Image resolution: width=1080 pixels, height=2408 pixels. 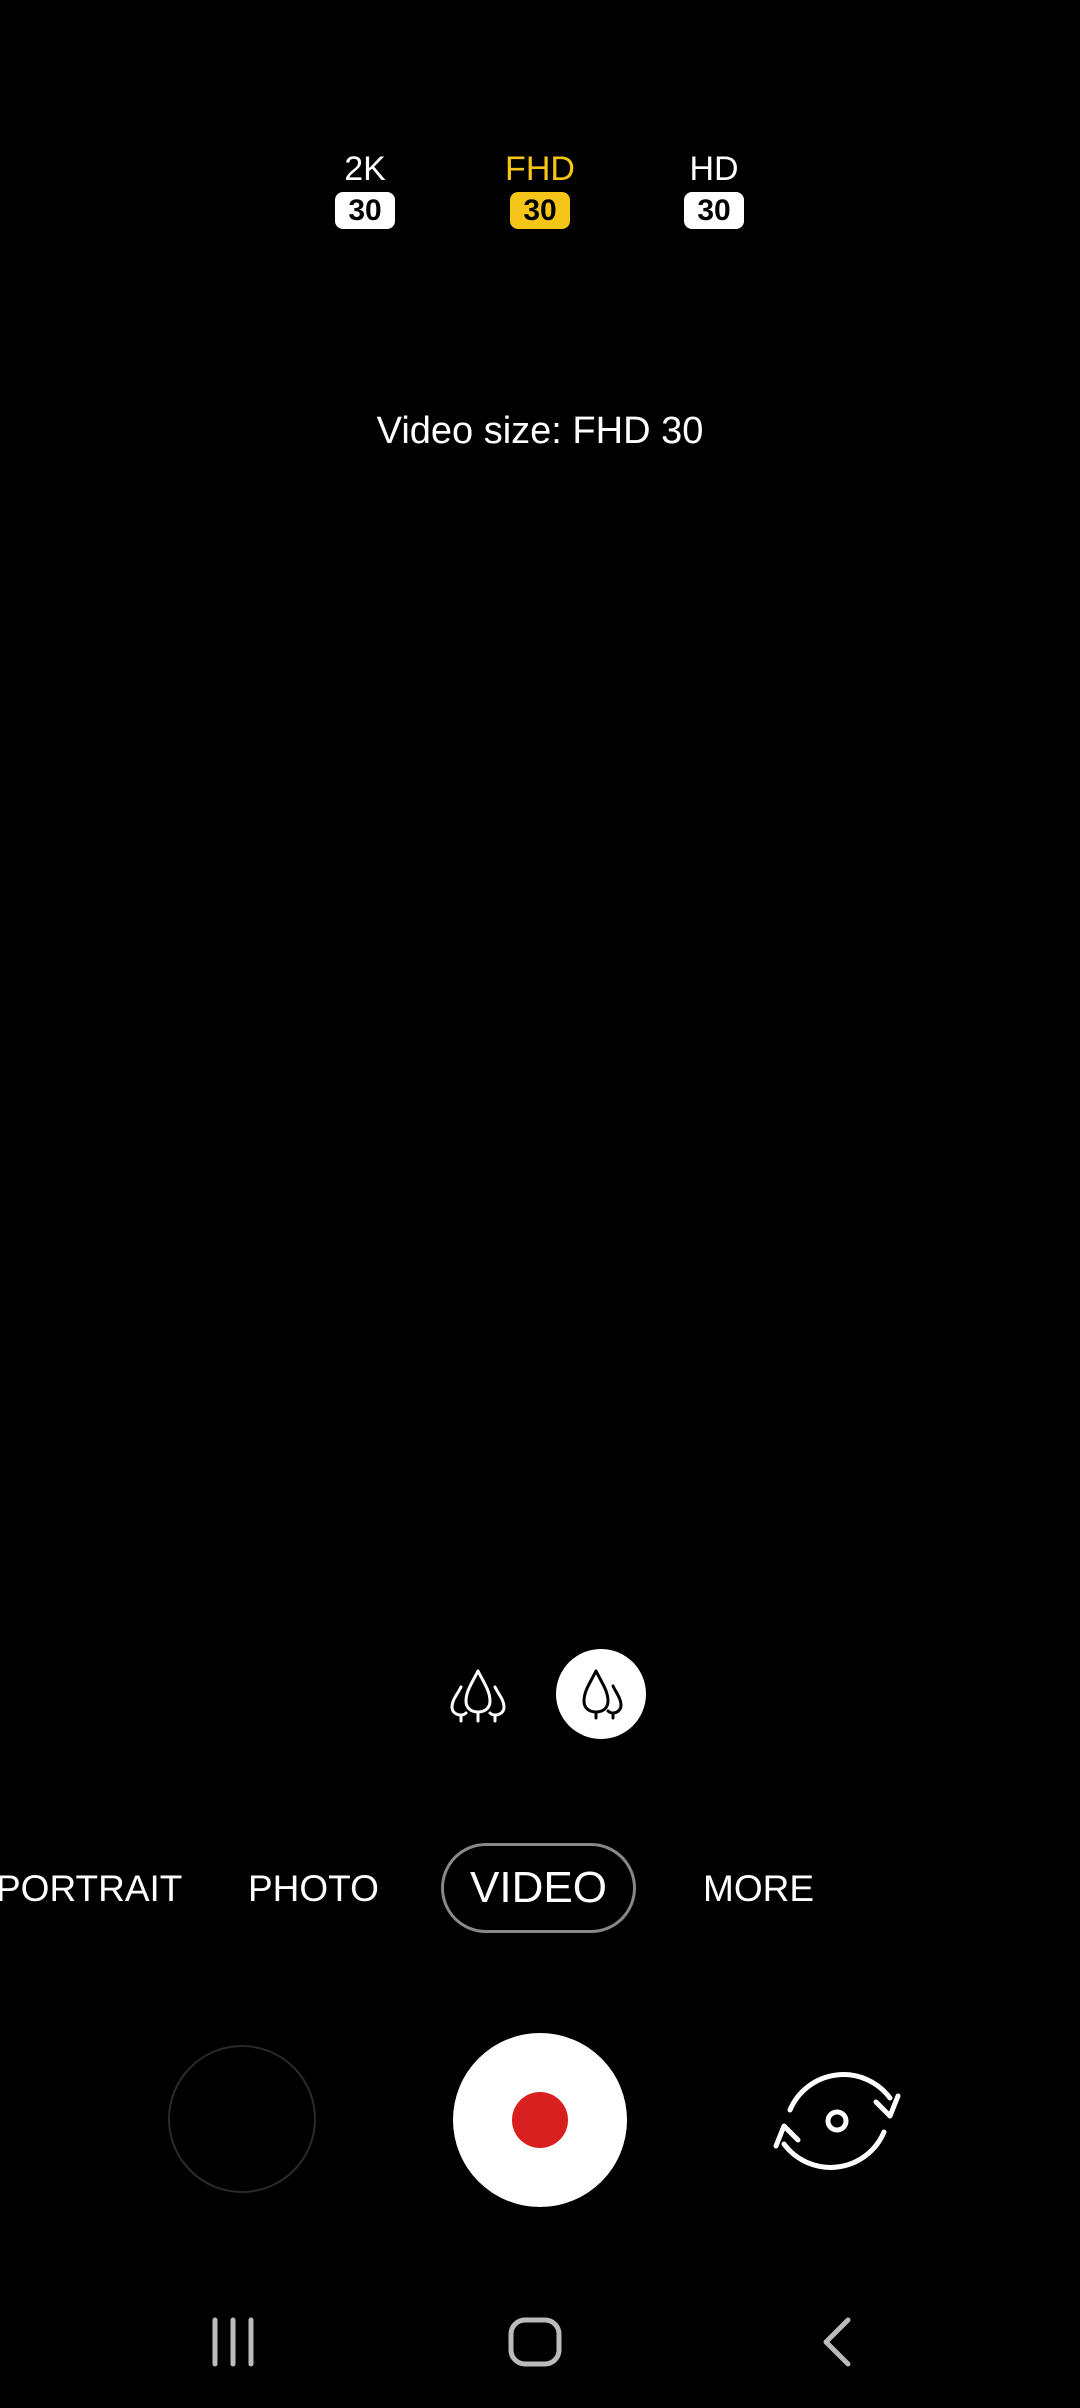 What do you see at coordinates (714, 189) in the screenshot?
I see `resolution-option-hd: HD 30` at bounding box center [714, 189].